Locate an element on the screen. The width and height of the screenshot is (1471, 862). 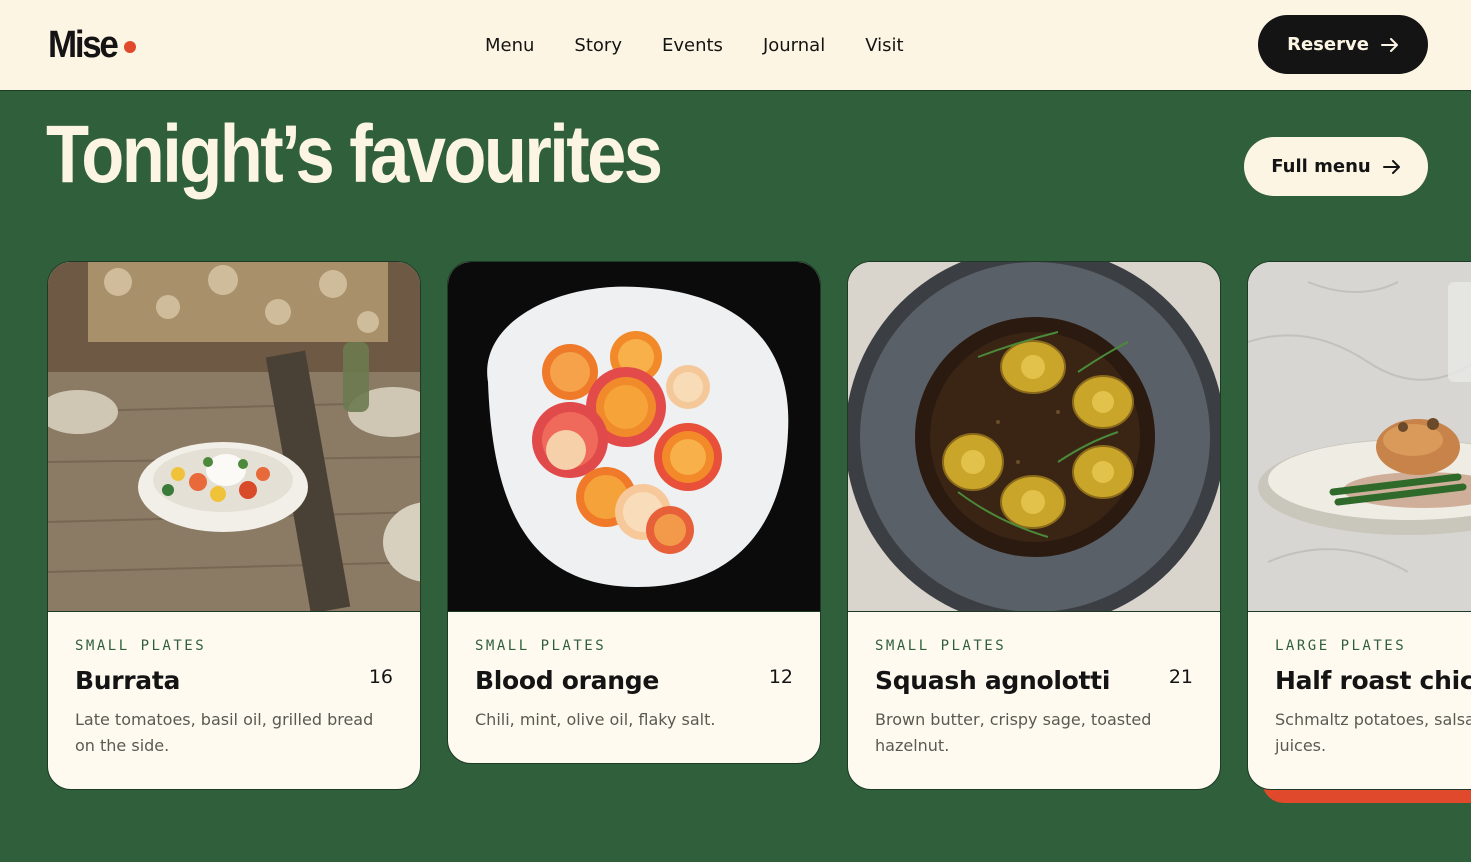
brand-dot is located at coordinates (130, 47).